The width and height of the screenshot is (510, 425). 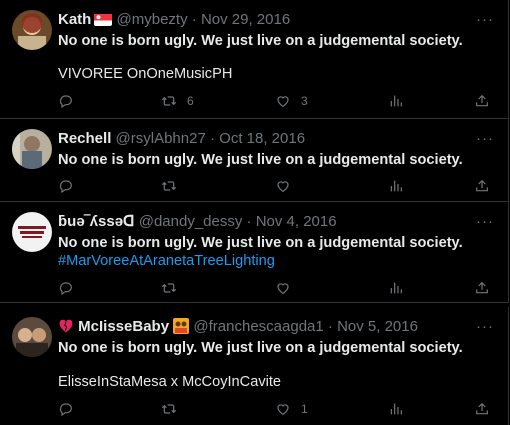 I want to click on tweet-header: Rechell @rsylAbhn27 · Oct 18, 2016, so click(x=265, y=139).